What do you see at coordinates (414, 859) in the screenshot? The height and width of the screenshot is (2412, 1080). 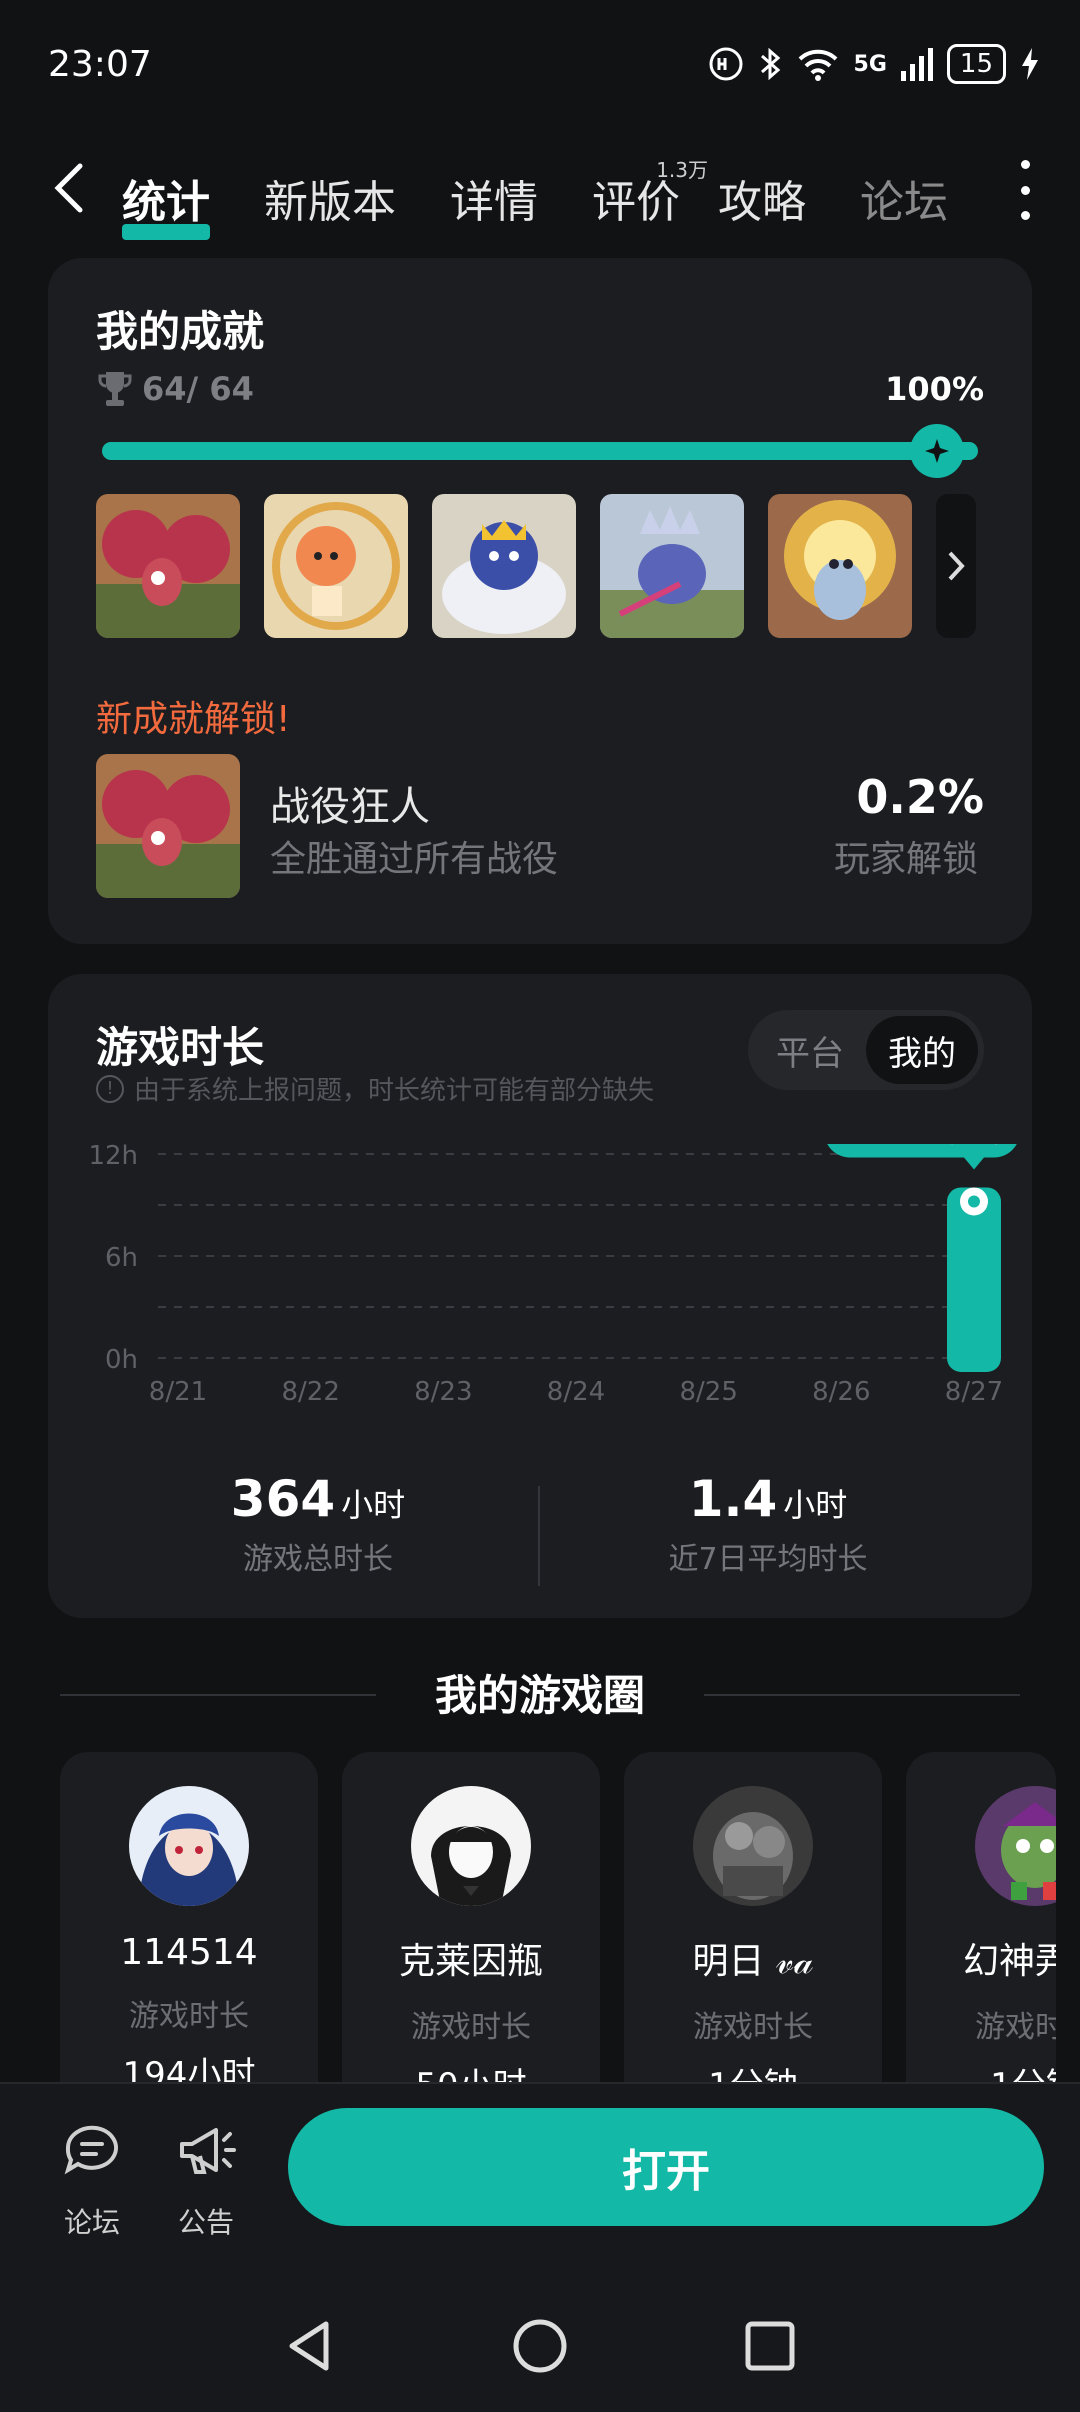 I see `featured-achievement-desc: 全胜通过所有战役` at bounding box center [414, 859].